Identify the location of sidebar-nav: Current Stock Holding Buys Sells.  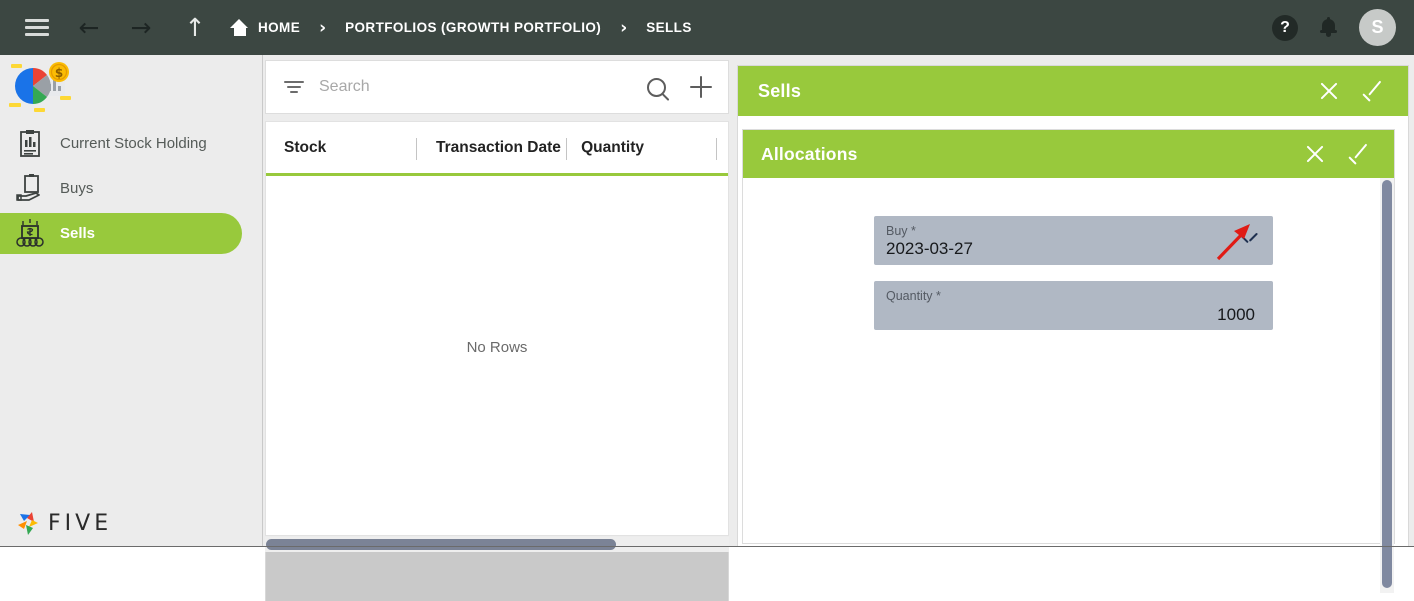
(131, 190).